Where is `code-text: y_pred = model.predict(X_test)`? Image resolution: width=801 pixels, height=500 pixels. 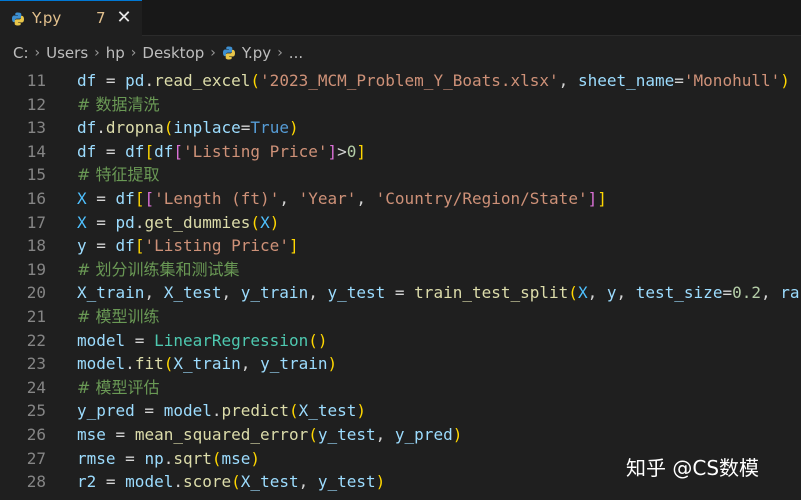
code-text: y_pred = model.predict(X_test) is located at coordinates (221, 411).